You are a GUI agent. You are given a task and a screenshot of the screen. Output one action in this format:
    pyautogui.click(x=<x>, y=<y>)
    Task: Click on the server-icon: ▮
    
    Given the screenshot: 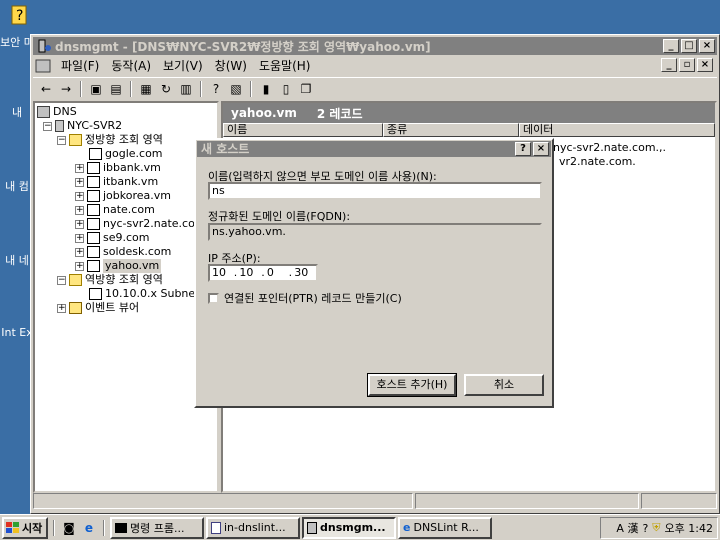 What is the action you would take?
    pyautogui.click(x=266, y=89)
    